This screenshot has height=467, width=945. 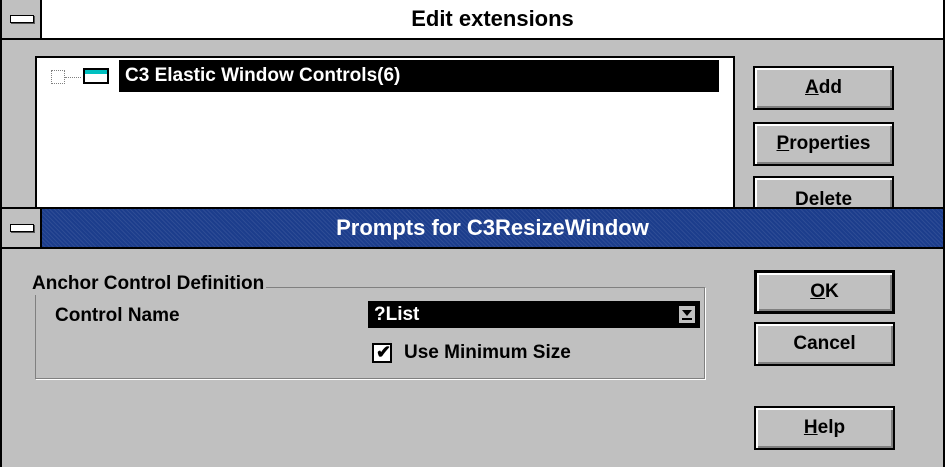 I want to click on tree-item-label: C3 Elastic Window Controls(6), so click(x=419, y=76).